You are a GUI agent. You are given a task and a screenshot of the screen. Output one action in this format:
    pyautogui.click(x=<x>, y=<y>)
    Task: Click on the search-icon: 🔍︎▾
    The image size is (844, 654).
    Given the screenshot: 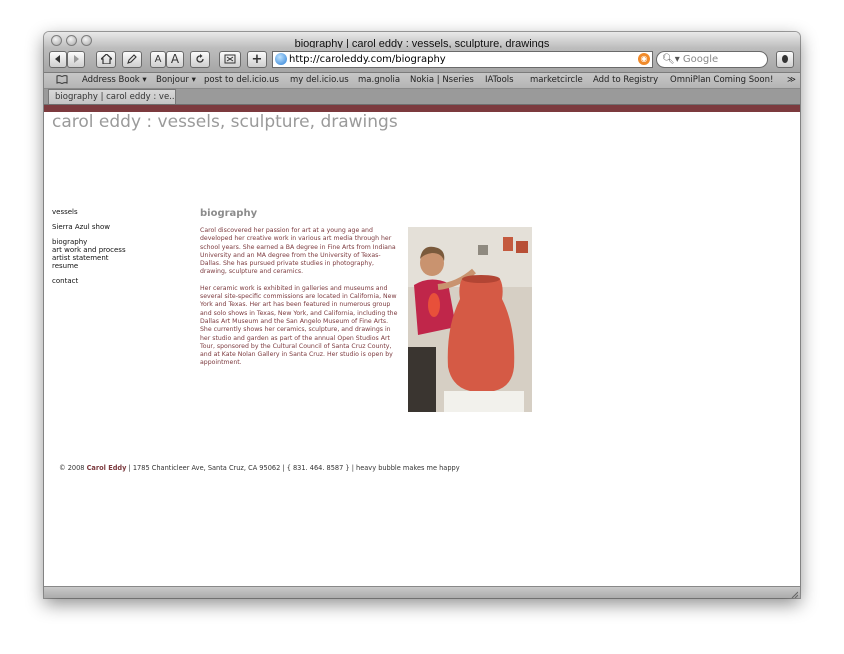 What is the action you would take?
    pyautogui.click(x=671, y=59)
    